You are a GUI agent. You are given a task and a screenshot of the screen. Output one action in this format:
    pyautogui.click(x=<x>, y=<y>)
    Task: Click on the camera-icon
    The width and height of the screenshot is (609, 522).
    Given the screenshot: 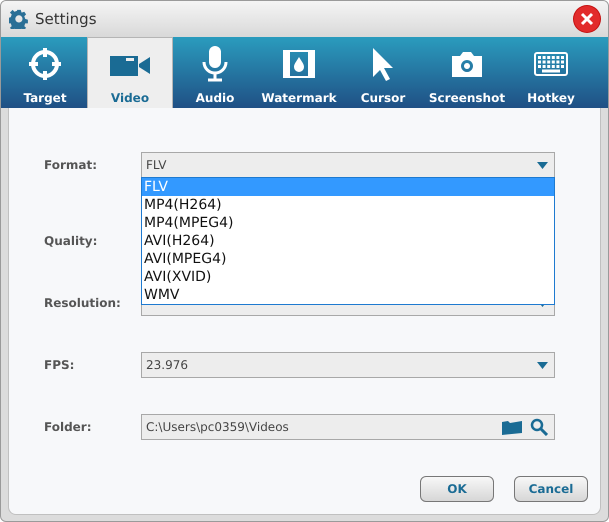 What is the action you would take?
    pyautogui.click(x=467, y=64)
    